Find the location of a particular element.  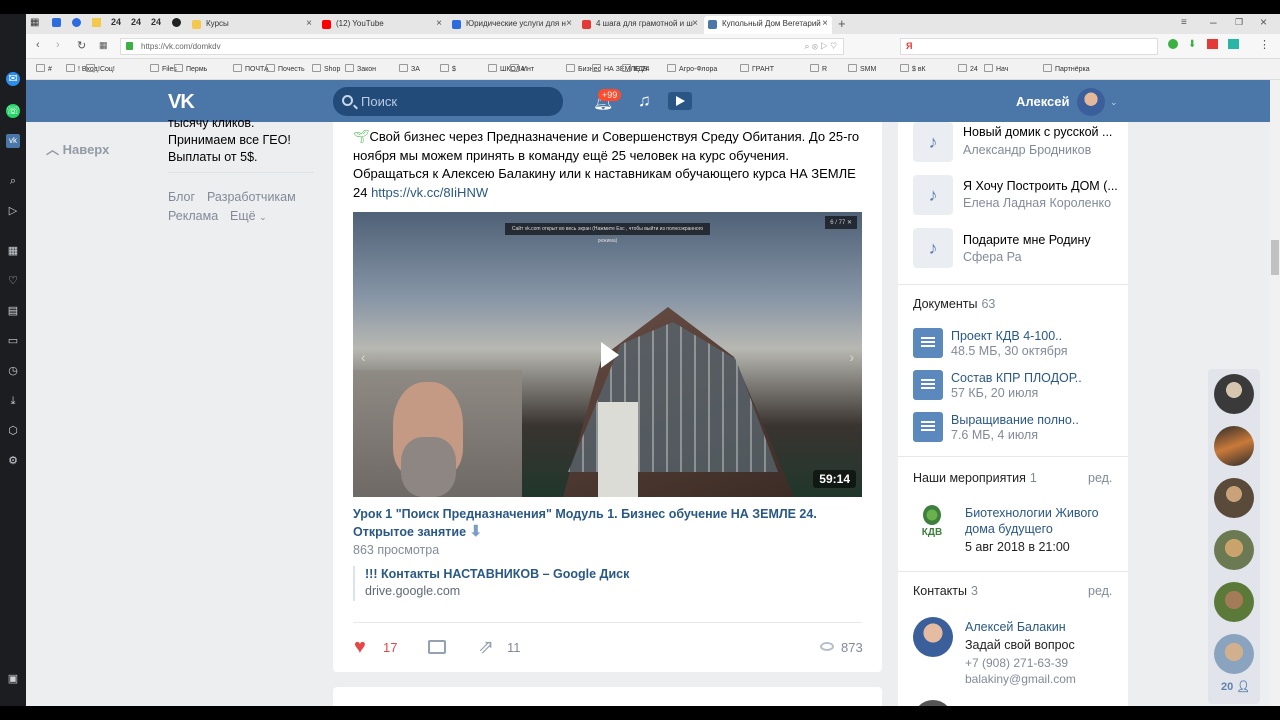

apps-grid-icon: ▦ is located at coordinates (34, 22).